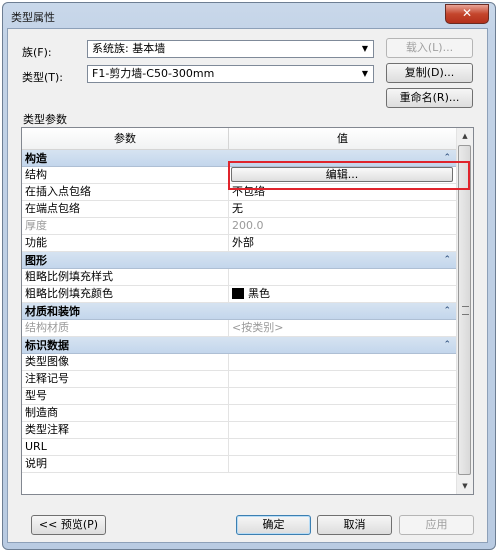 The image size is (500, 554). I want to click on property-name: 在端点包络, so click(125, 209).